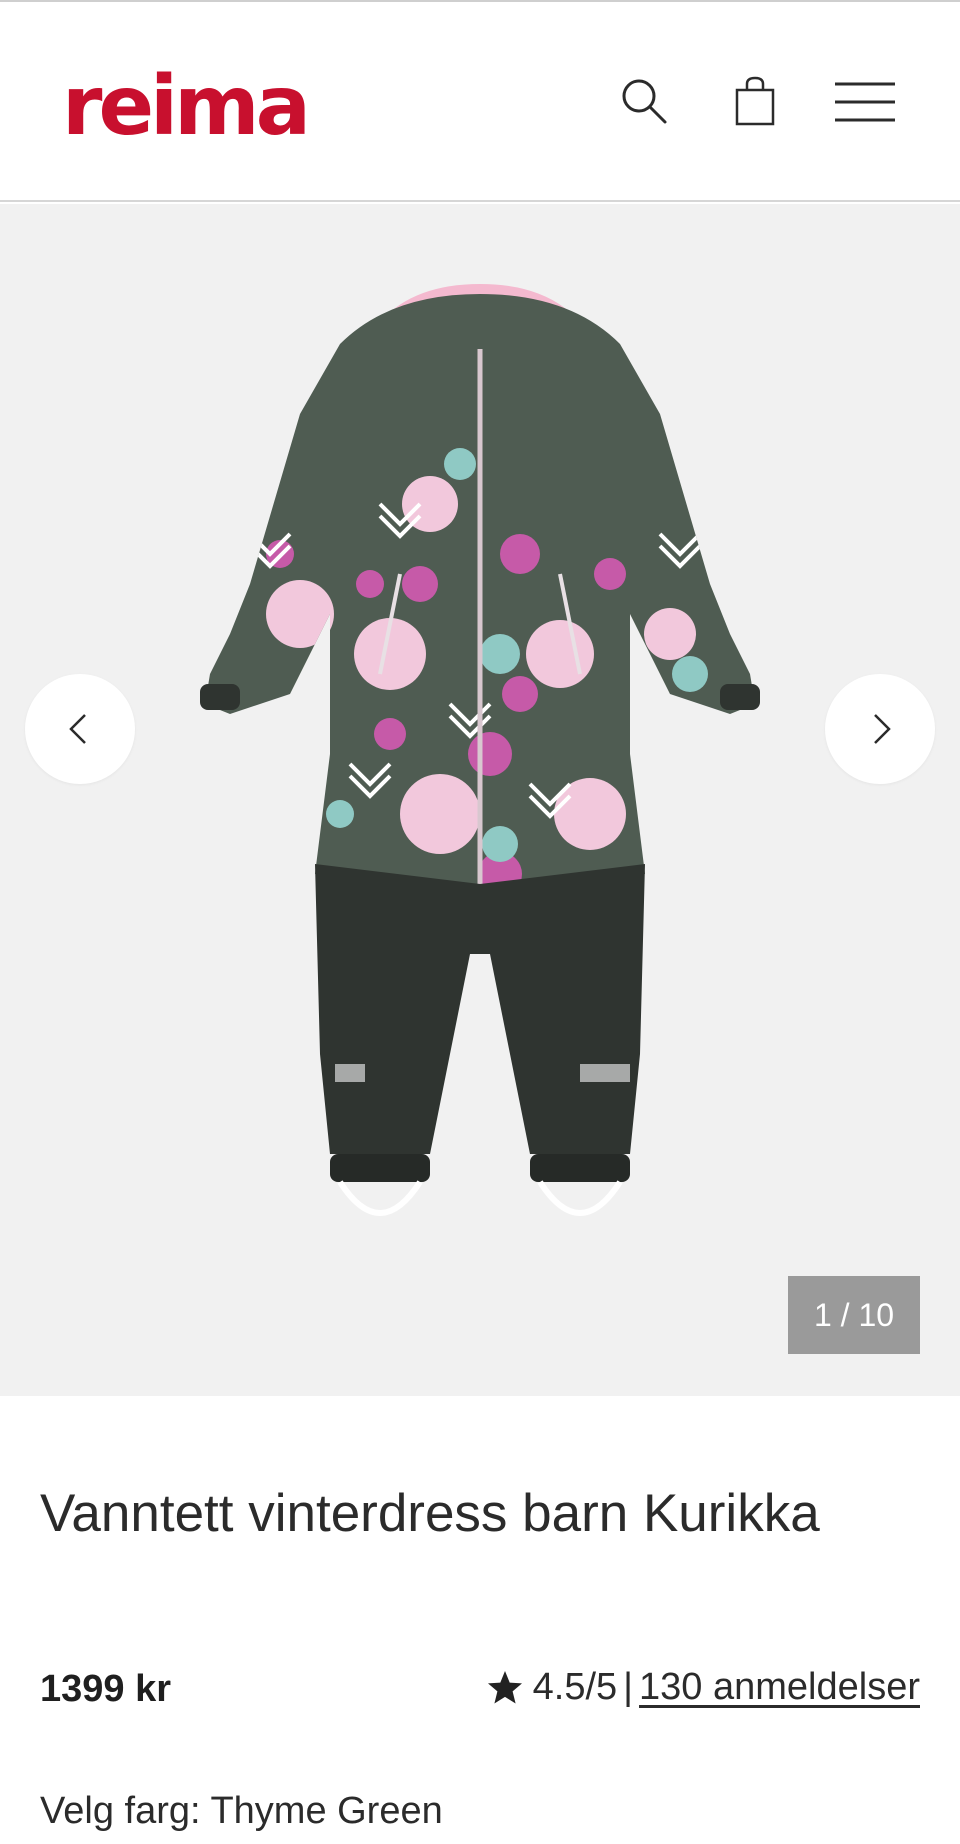 The width and height of the screenshot is (960, 1844). I want to click on search-icon, so click(645, 102).